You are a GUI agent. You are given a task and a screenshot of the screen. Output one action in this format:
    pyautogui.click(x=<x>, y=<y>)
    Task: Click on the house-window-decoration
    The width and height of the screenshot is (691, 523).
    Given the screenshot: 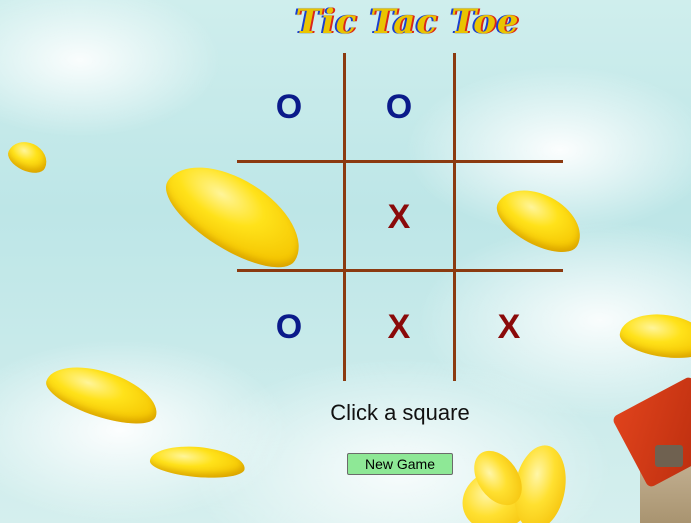 What is the action you would take?
    pyautogui.click(x=669, y=456)
    